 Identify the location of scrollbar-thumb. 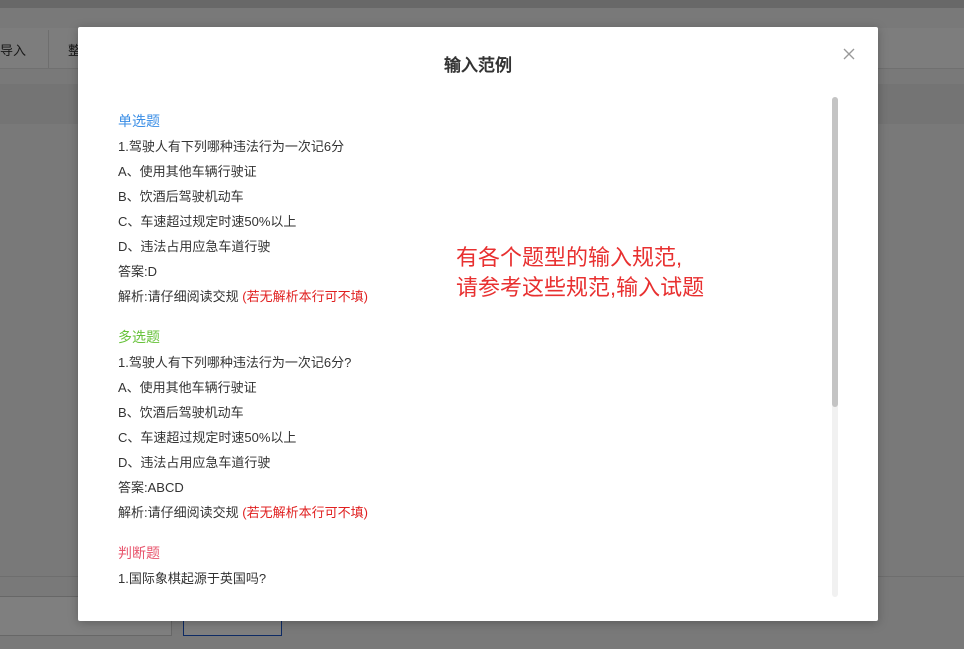
(835, 252).